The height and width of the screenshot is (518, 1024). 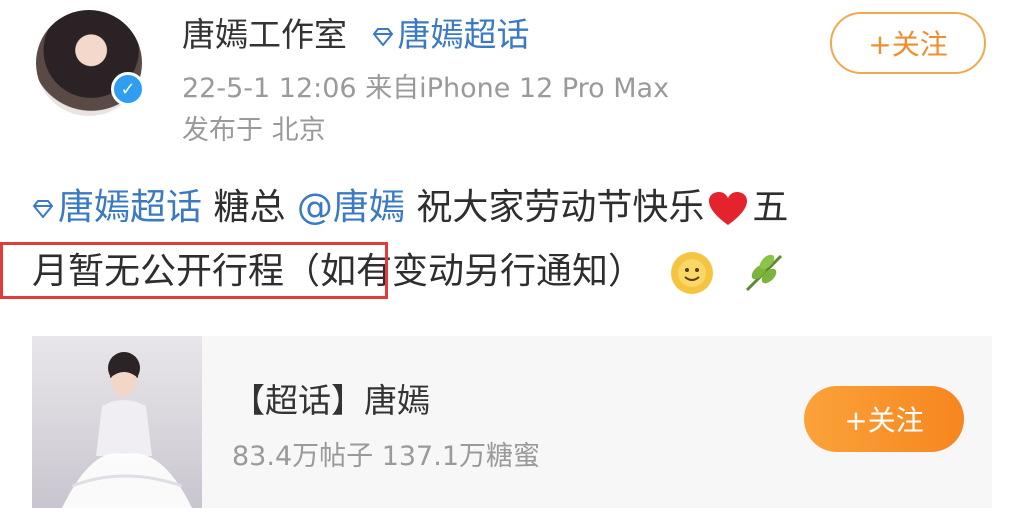 I want to click on card-stats: 83.4万帖子 137.1万糖蜜, so click(x=386, y=456).